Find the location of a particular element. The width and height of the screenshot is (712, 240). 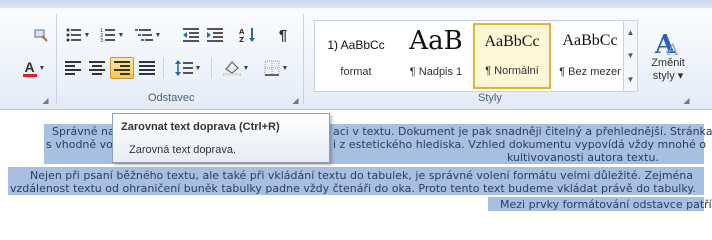

justify-button is located at coordinates (147, 68).